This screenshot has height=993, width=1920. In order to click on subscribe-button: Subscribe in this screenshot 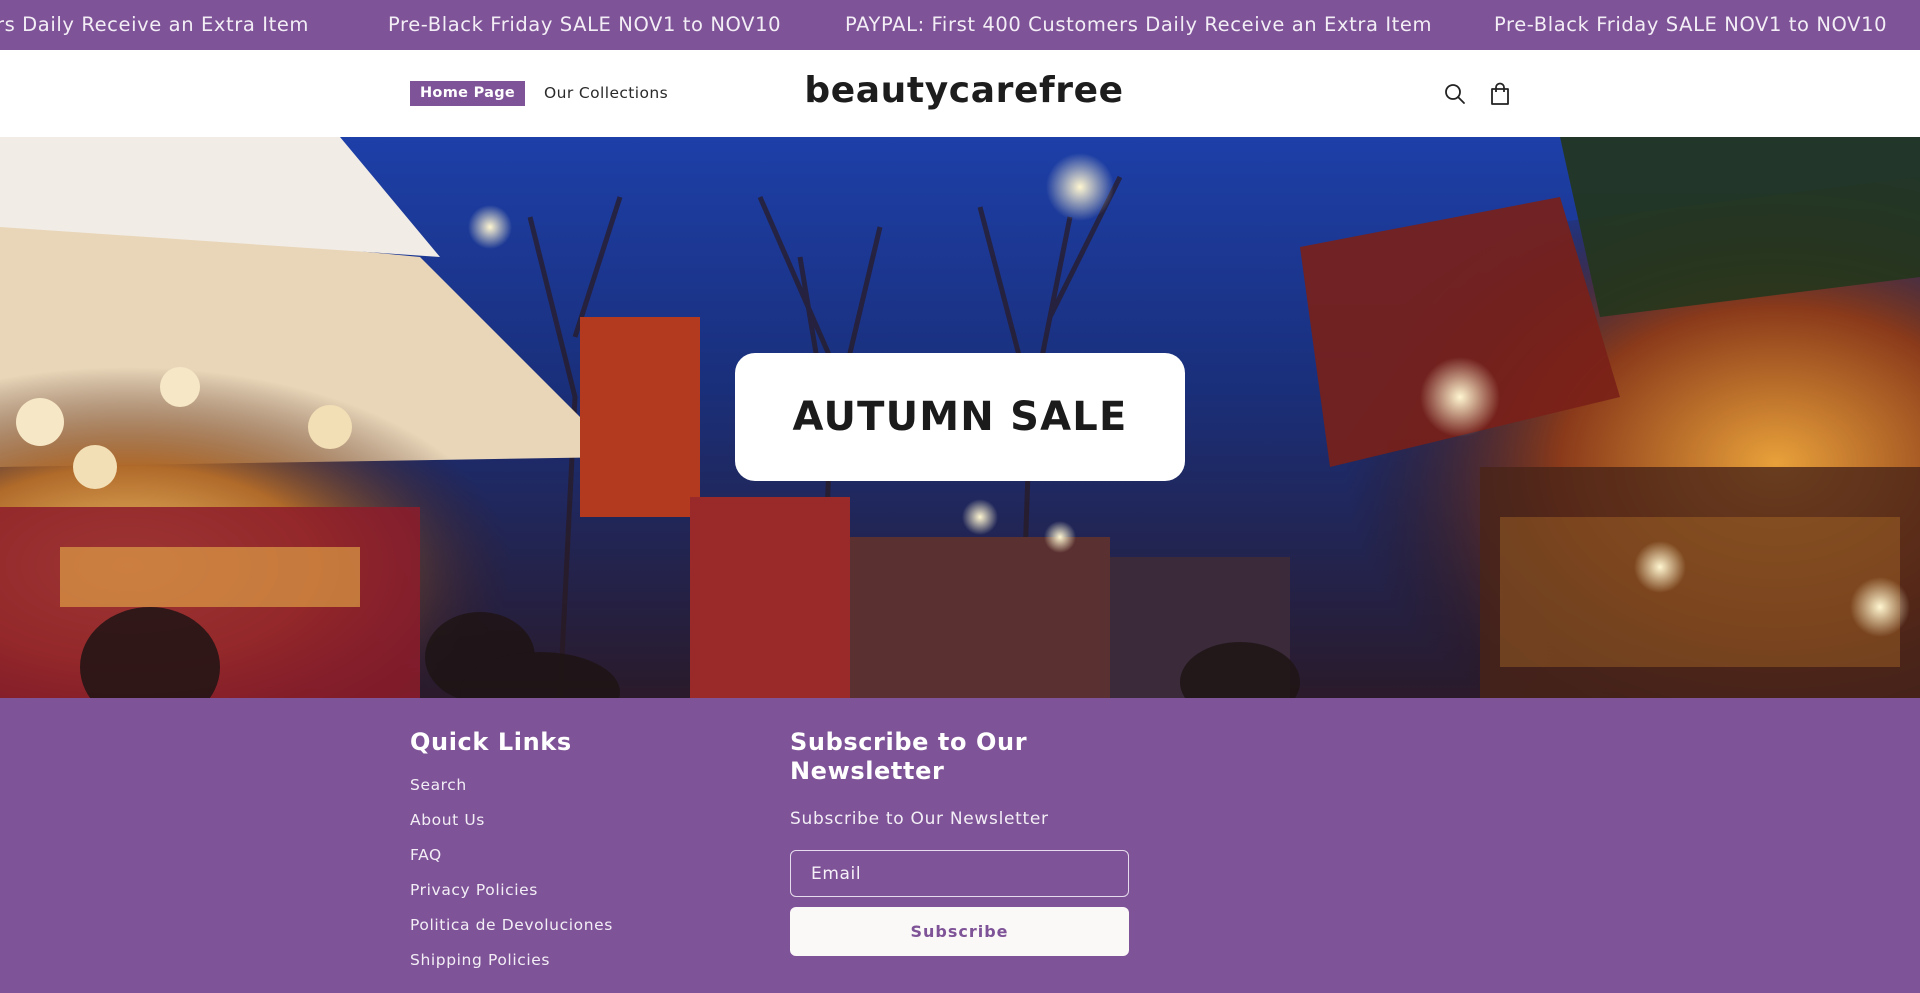, I will do `click(959, 931)`.